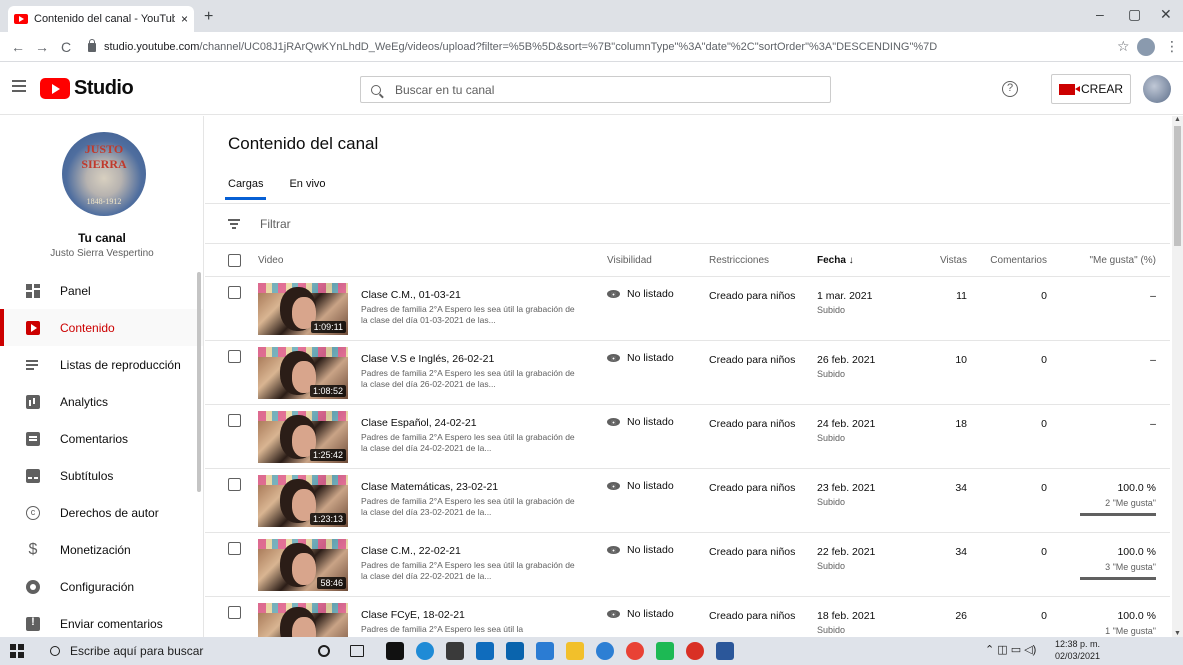 This screenshot has height=665, width=1183. Describe the element at coordinates (101, 327) in the screenshot. I see `sidebar-item-contenido: Contenido` at that location.